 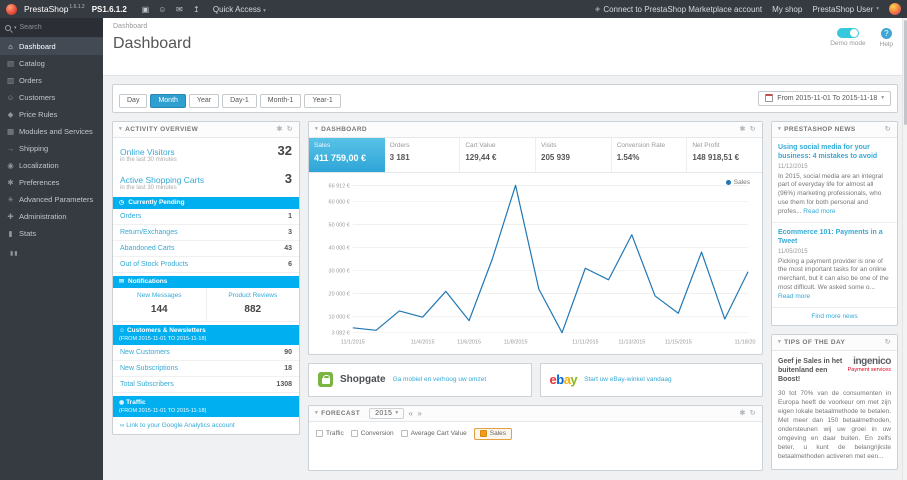 What do you see at coordinates (51, 233) in the screenshot?
I see `sidebar-item-stats: ▮ Stats` at bounding box center [51, 233].